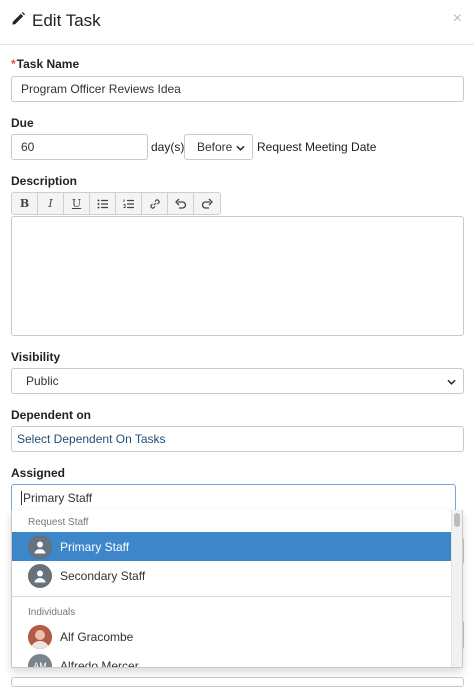 Image resolution: width=474 pixels, height=687 pixels. Describe the element at coordinates (237, 89) in the screenshot. I see `task-name-input: Program Officer Reviews Idea` at that location.